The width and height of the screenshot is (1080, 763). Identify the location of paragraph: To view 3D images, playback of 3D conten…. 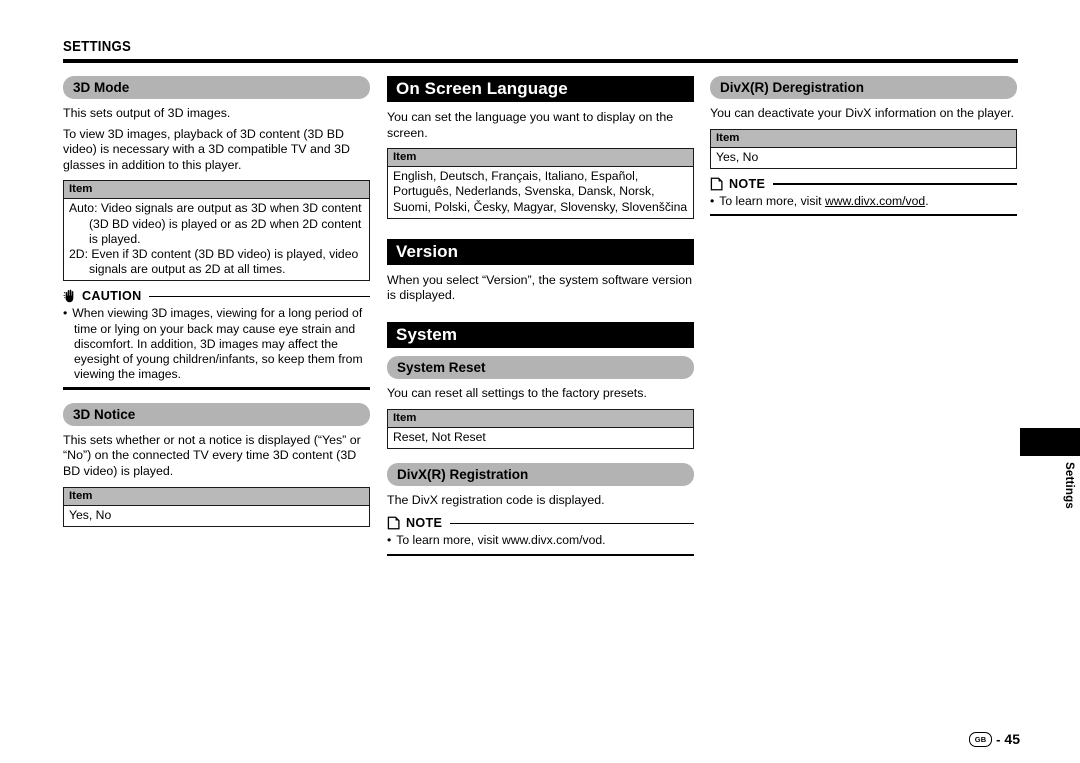
(206, 149).